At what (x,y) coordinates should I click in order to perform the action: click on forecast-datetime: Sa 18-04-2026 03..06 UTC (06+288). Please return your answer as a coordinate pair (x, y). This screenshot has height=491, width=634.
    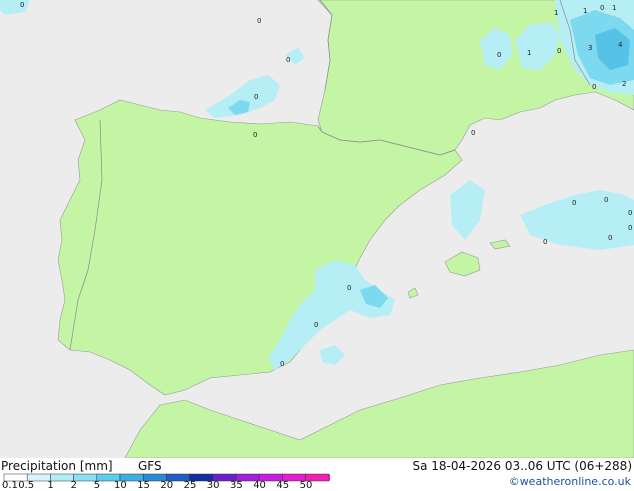
    Looking at the image, I should click on (522, 466).